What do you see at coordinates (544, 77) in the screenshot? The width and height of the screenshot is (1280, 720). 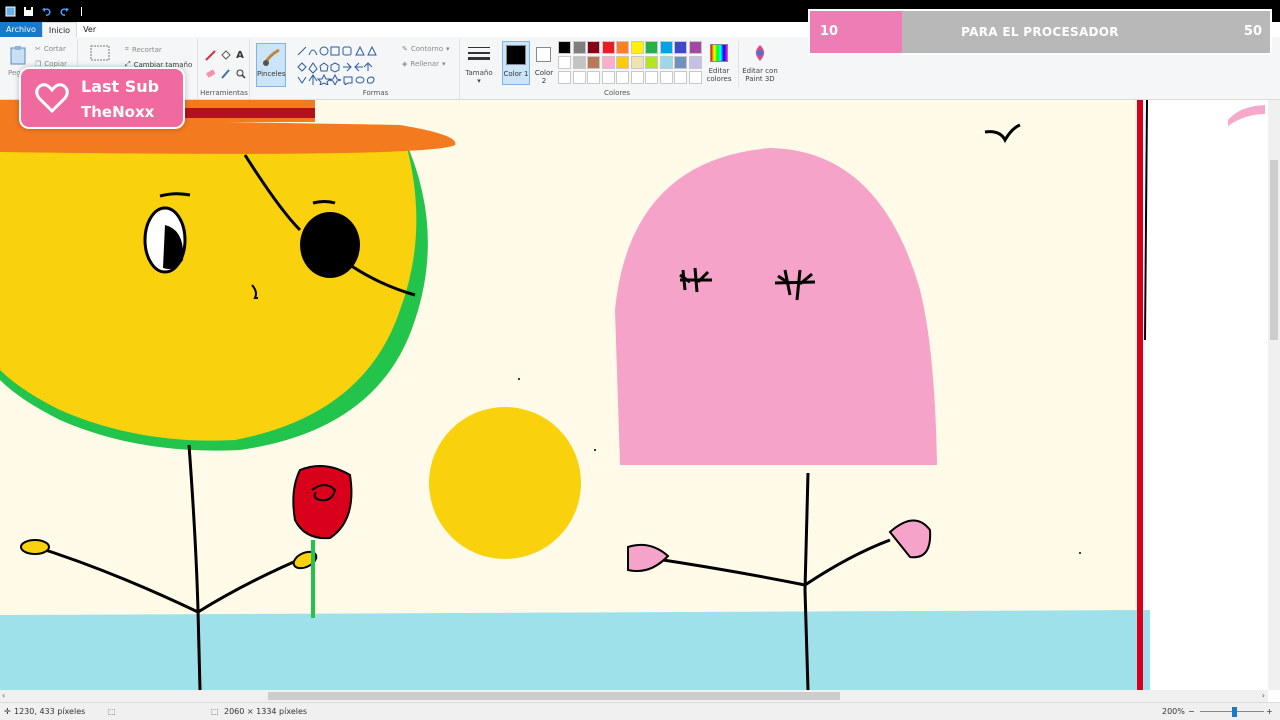 I see `color2-label: Color 2` at bounding box center [544, 77].